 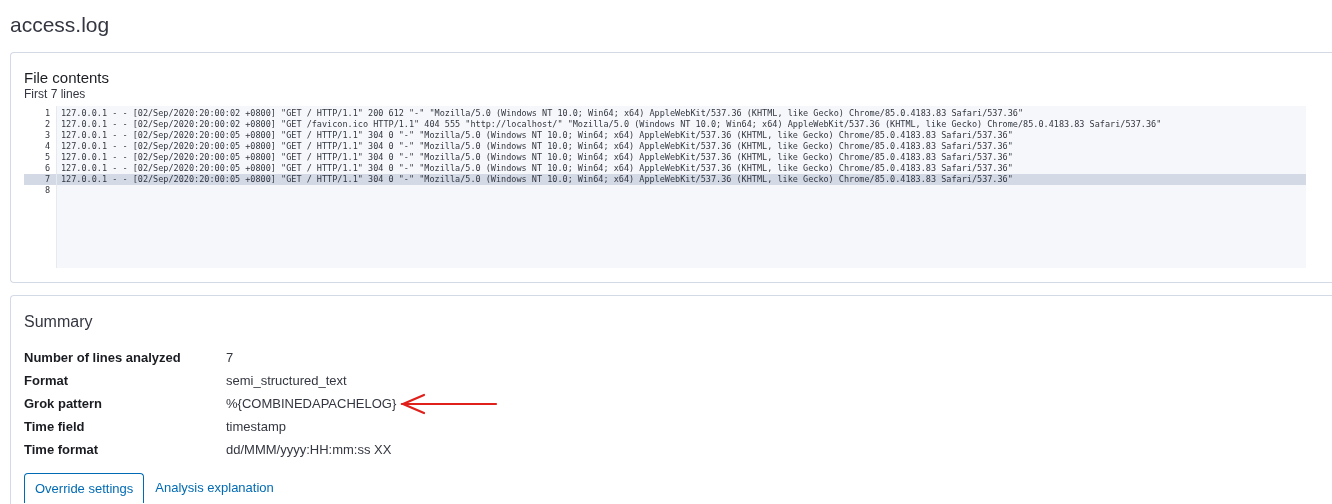 What do you see at coordinates (55, 94) in the screenshot?
I see `panel-subtitle: First 7 lines` at bounding box center [55, 94].